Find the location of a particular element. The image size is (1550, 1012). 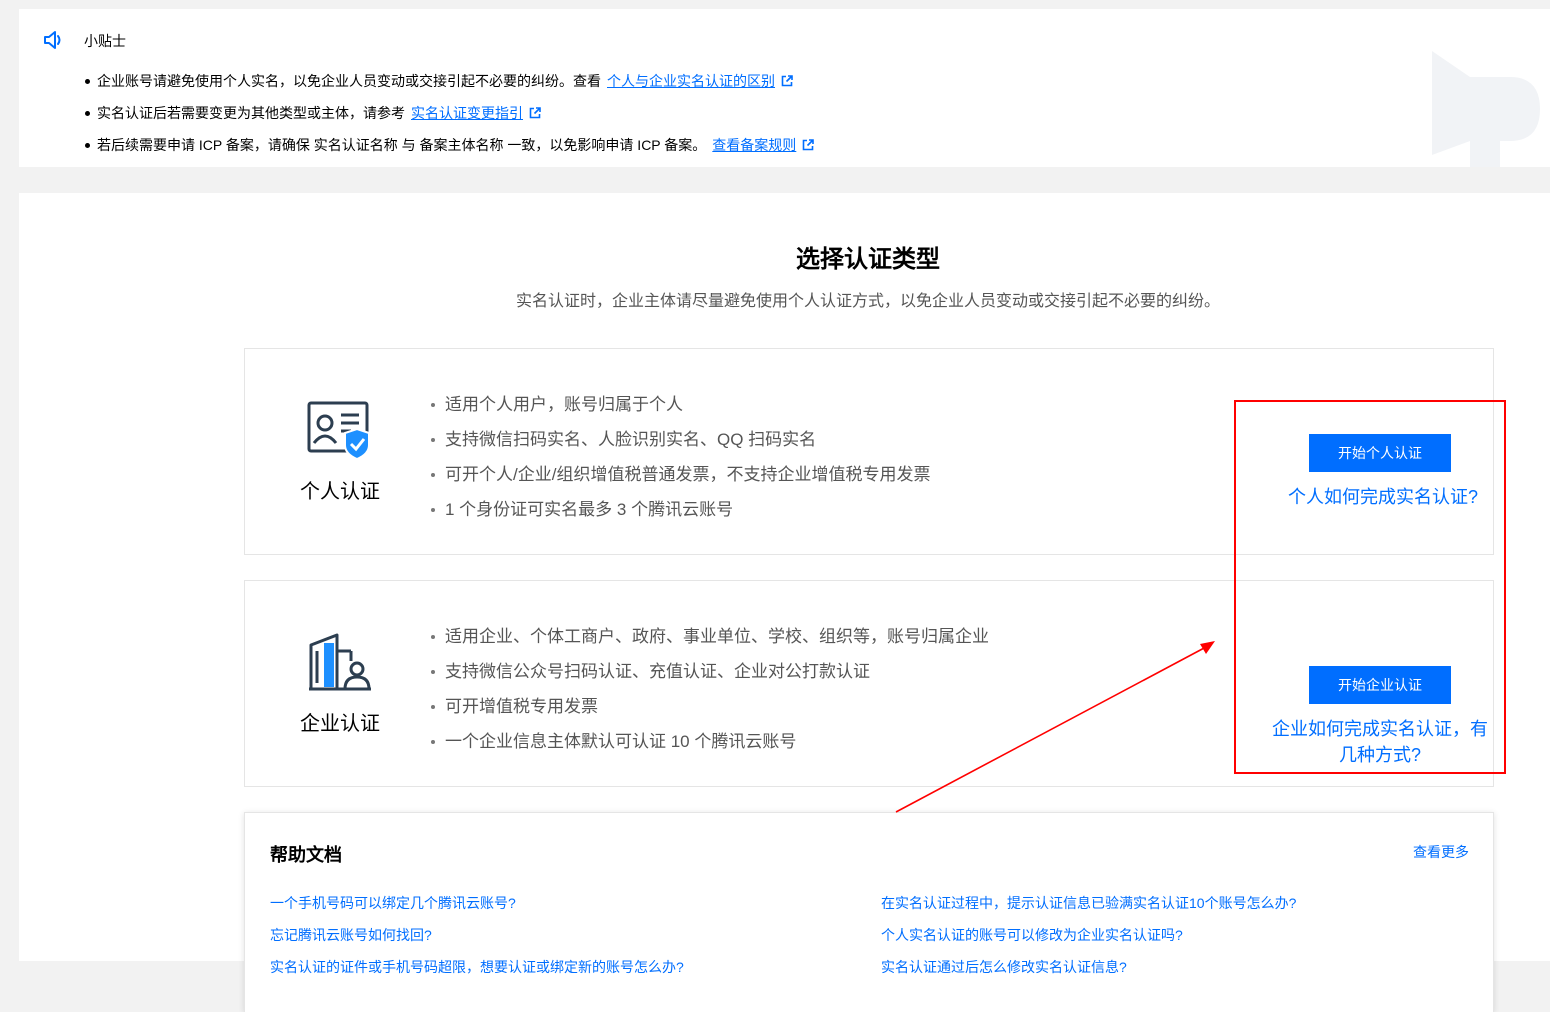

list-item: 实名认证通过后怎么修改实名认证信息? is located at coordinates (1088, 967).